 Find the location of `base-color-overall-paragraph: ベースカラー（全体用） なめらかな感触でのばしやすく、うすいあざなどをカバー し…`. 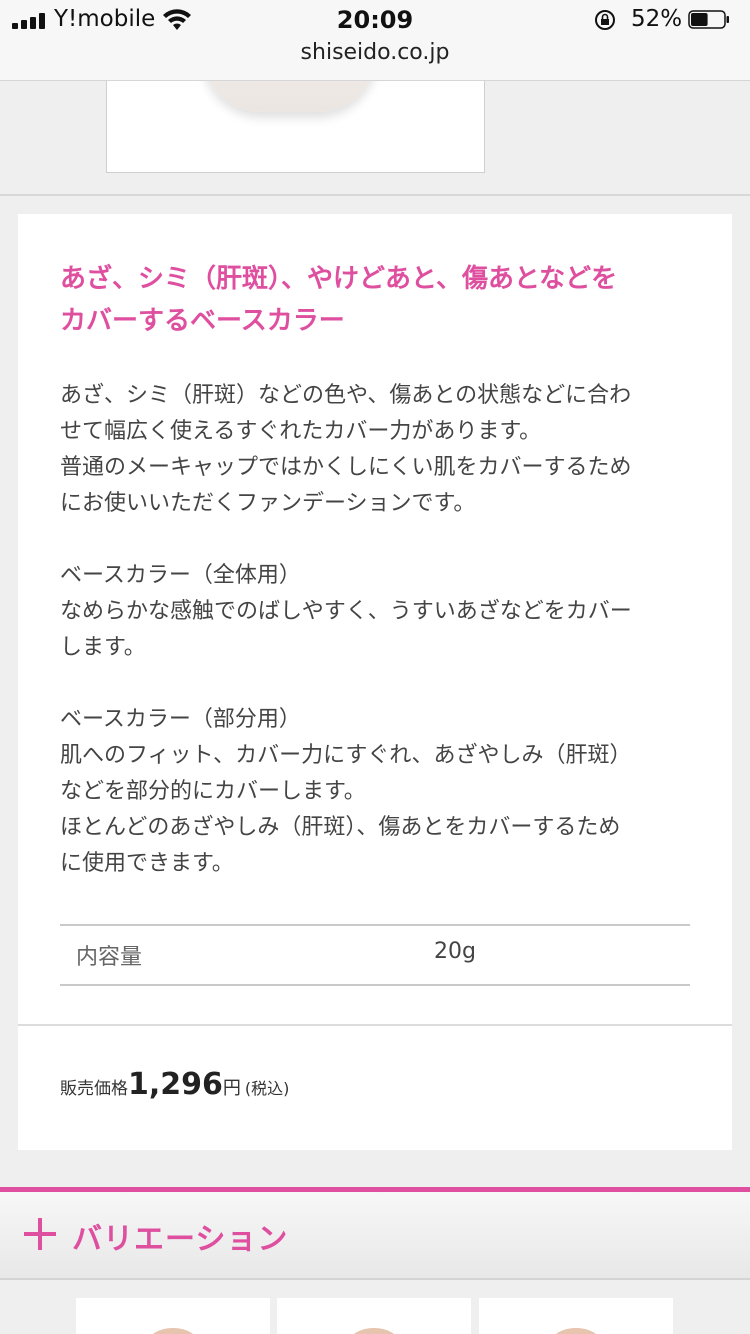

base-color-overall-paragraph: ベースカラー（全体用） なめらかな感触でのばしやすく、うすいあざなどをカバー し… is located at coordinates (380, 612).